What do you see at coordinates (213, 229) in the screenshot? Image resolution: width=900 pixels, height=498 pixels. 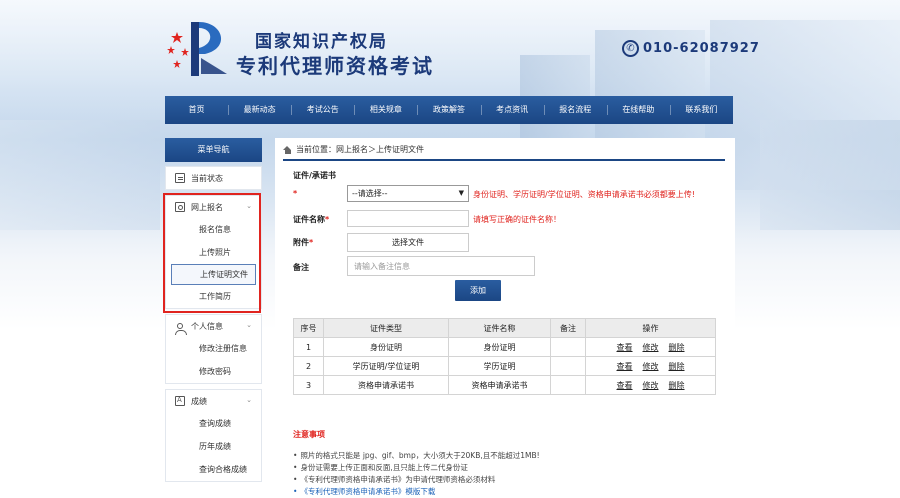 I see `sidebar-sub-registration-info: 报名信息` at bounding box center [213, 229].